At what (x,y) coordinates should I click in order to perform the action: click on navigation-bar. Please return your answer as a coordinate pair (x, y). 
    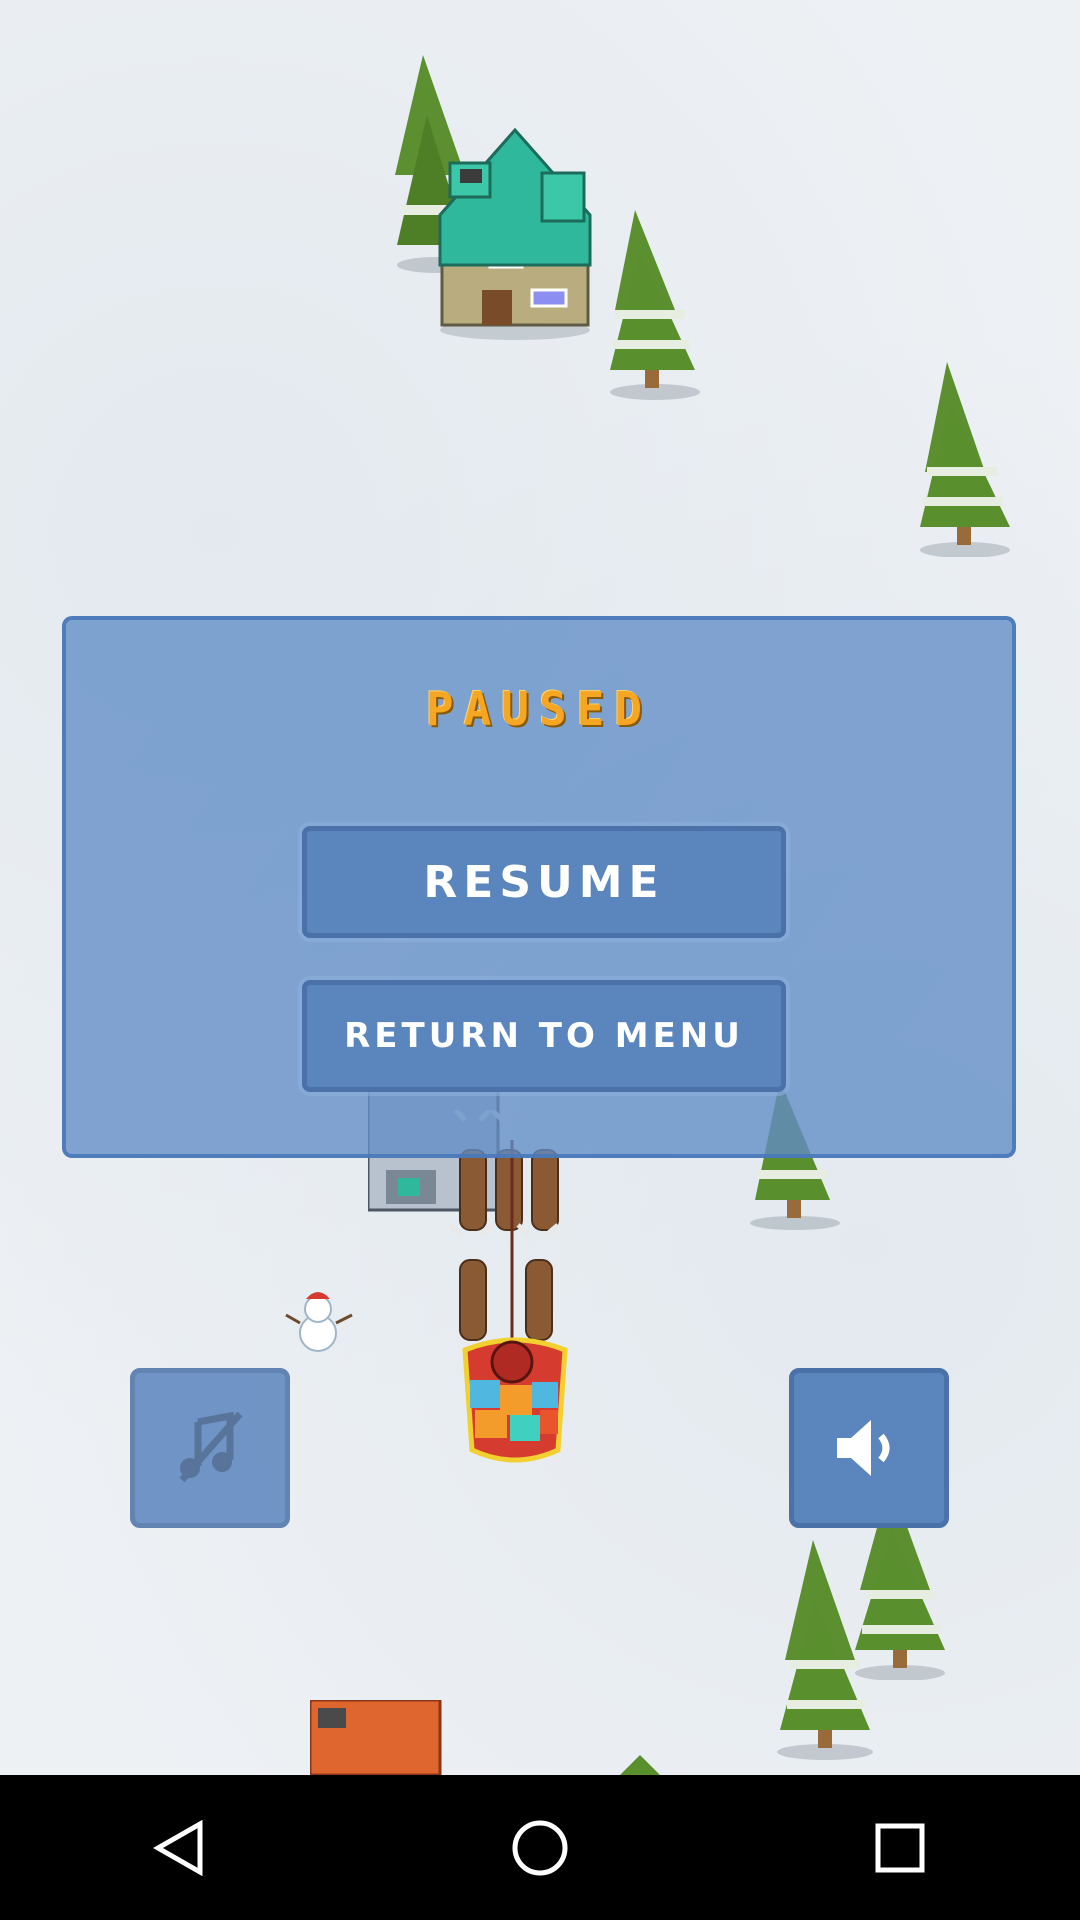
    Looking at the image, I should click on (540, 1847).